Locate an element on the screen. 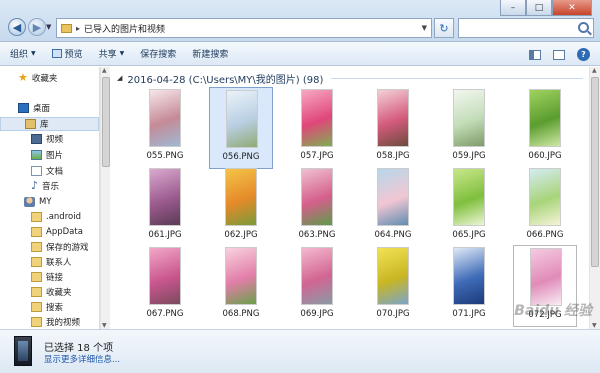 The image size is (600, 373). sidebar-item-pictures: 图片 is located at coordinates (47, 155).